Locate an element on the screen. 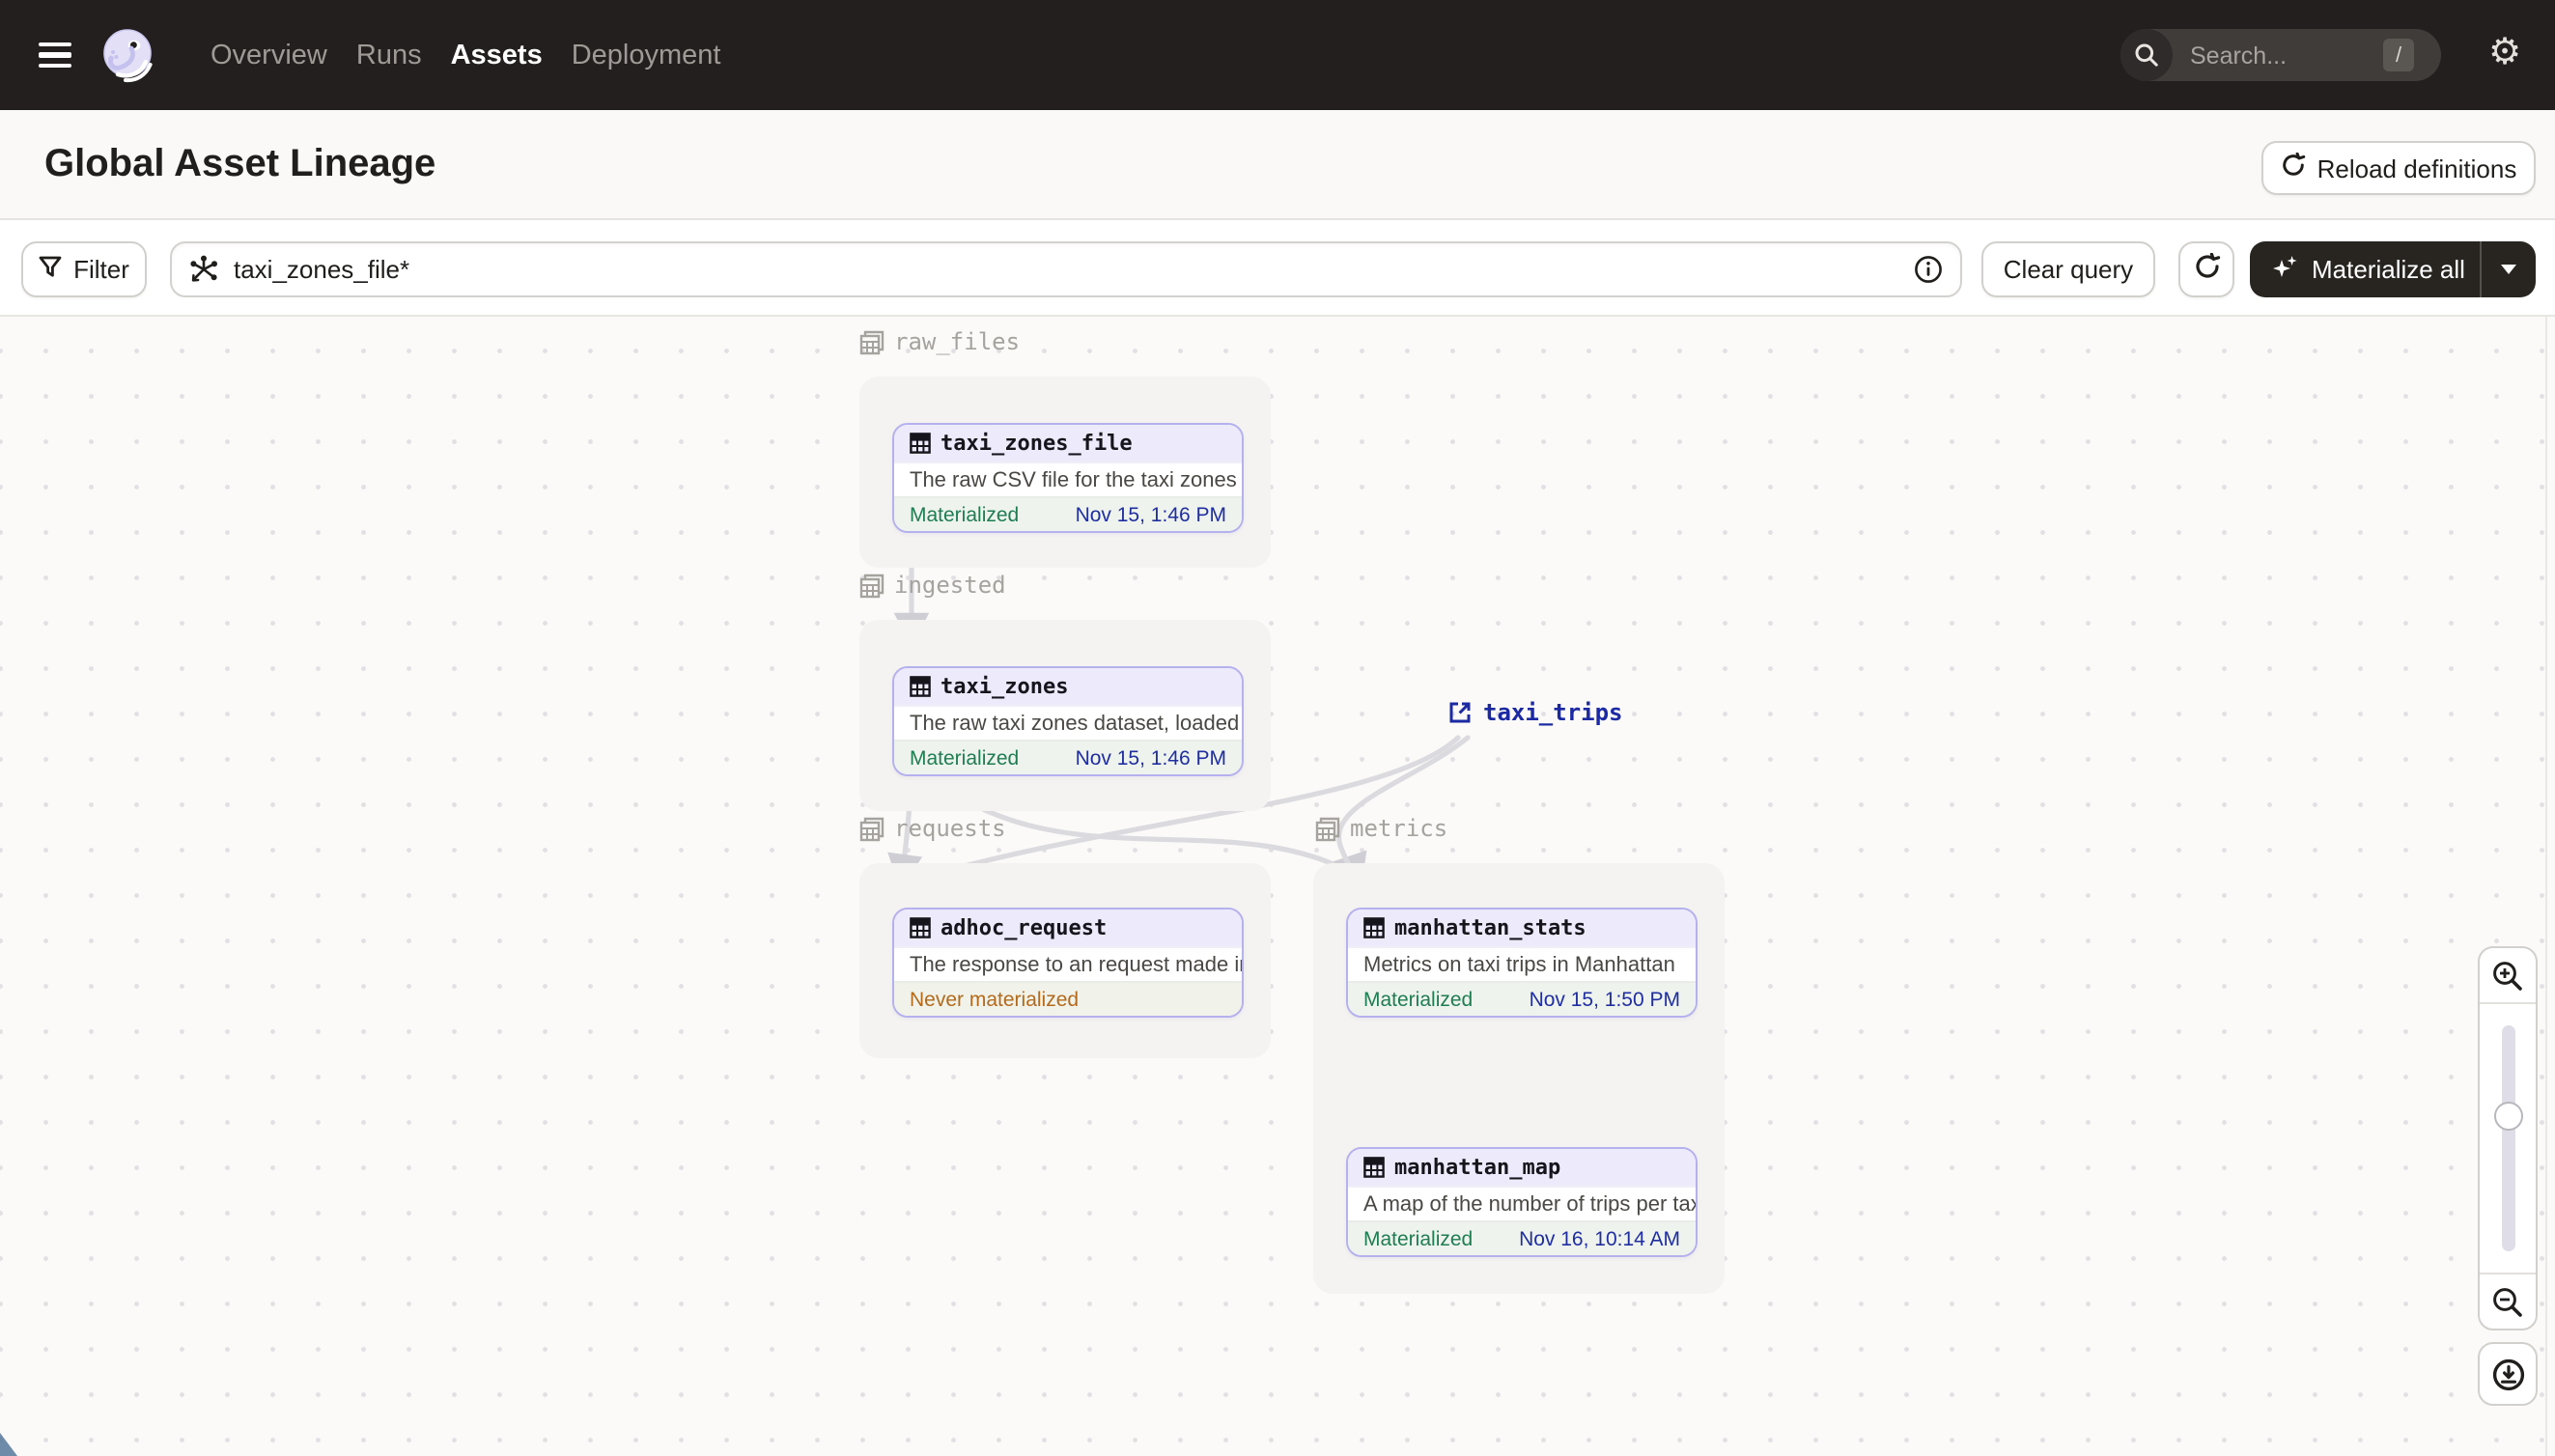  clear-query-button: Clear query is located at coordinates (2068, 269).